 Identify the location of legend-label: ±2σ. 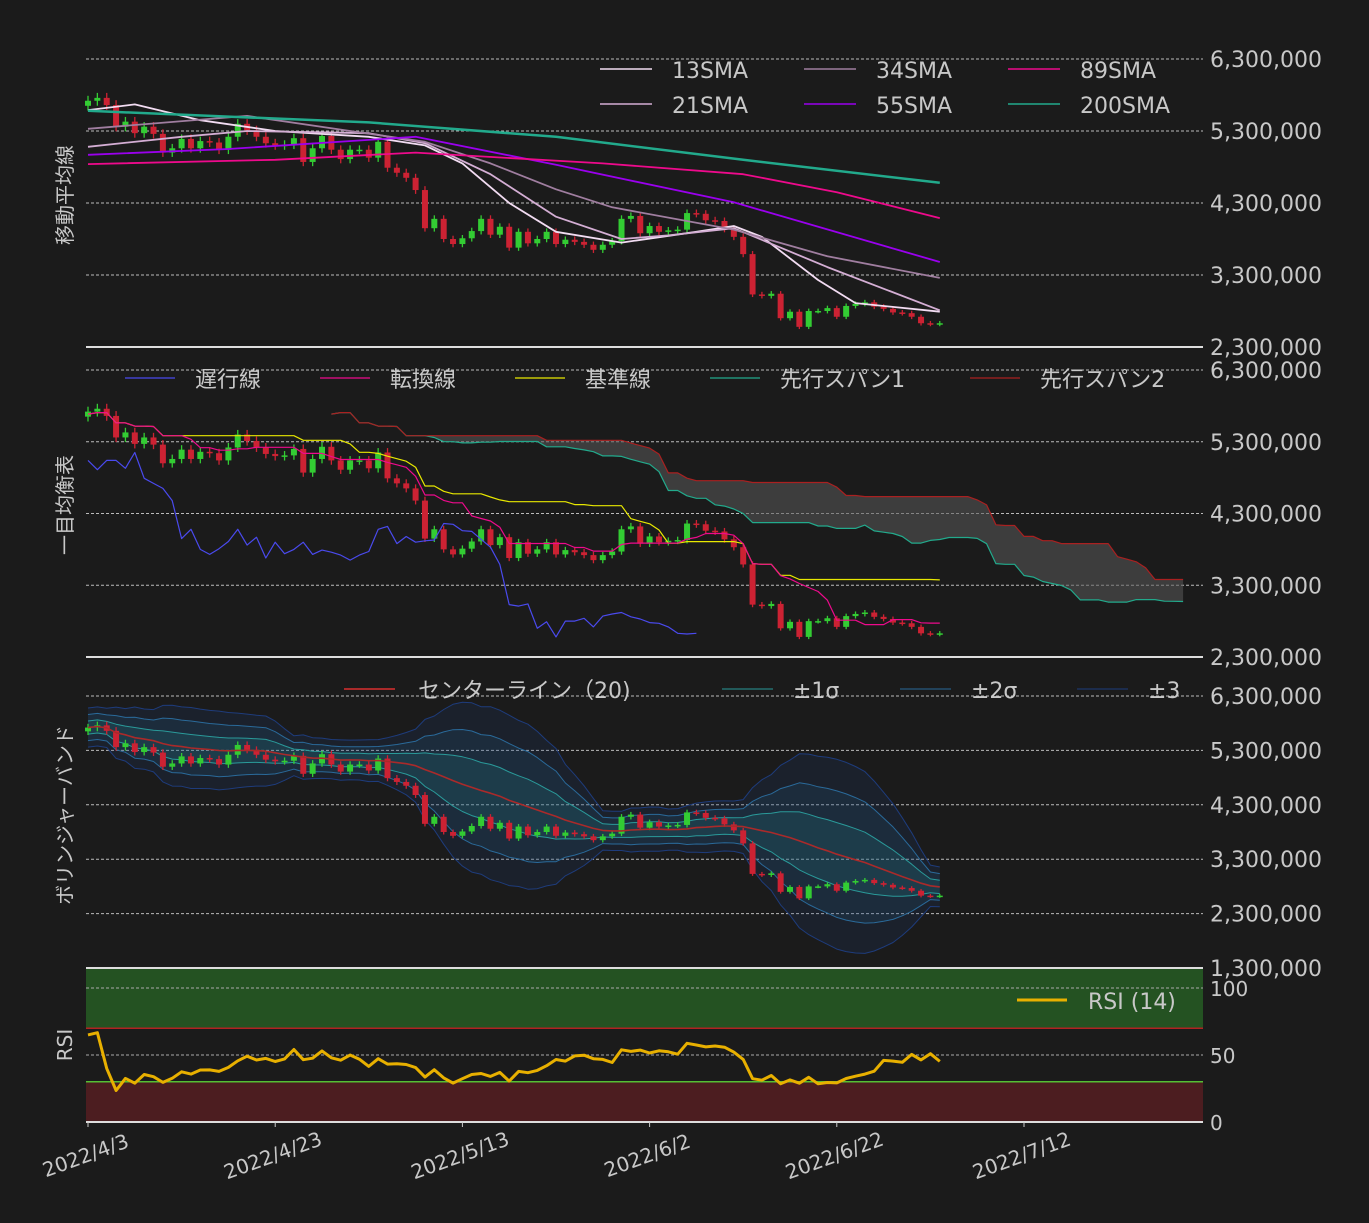
(994, 691).